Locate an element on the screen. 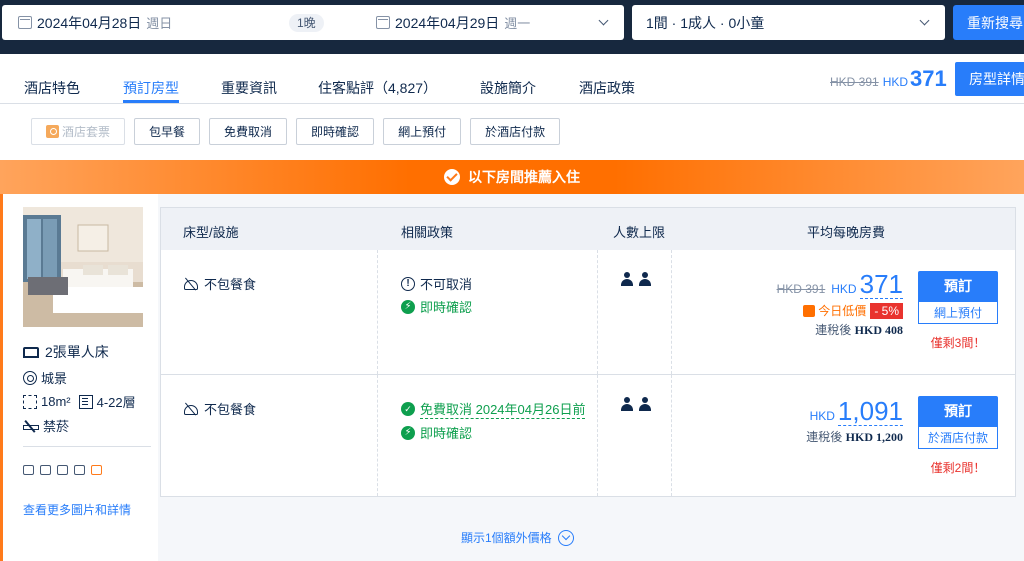  max-guests is located at coordinates (639, 404).